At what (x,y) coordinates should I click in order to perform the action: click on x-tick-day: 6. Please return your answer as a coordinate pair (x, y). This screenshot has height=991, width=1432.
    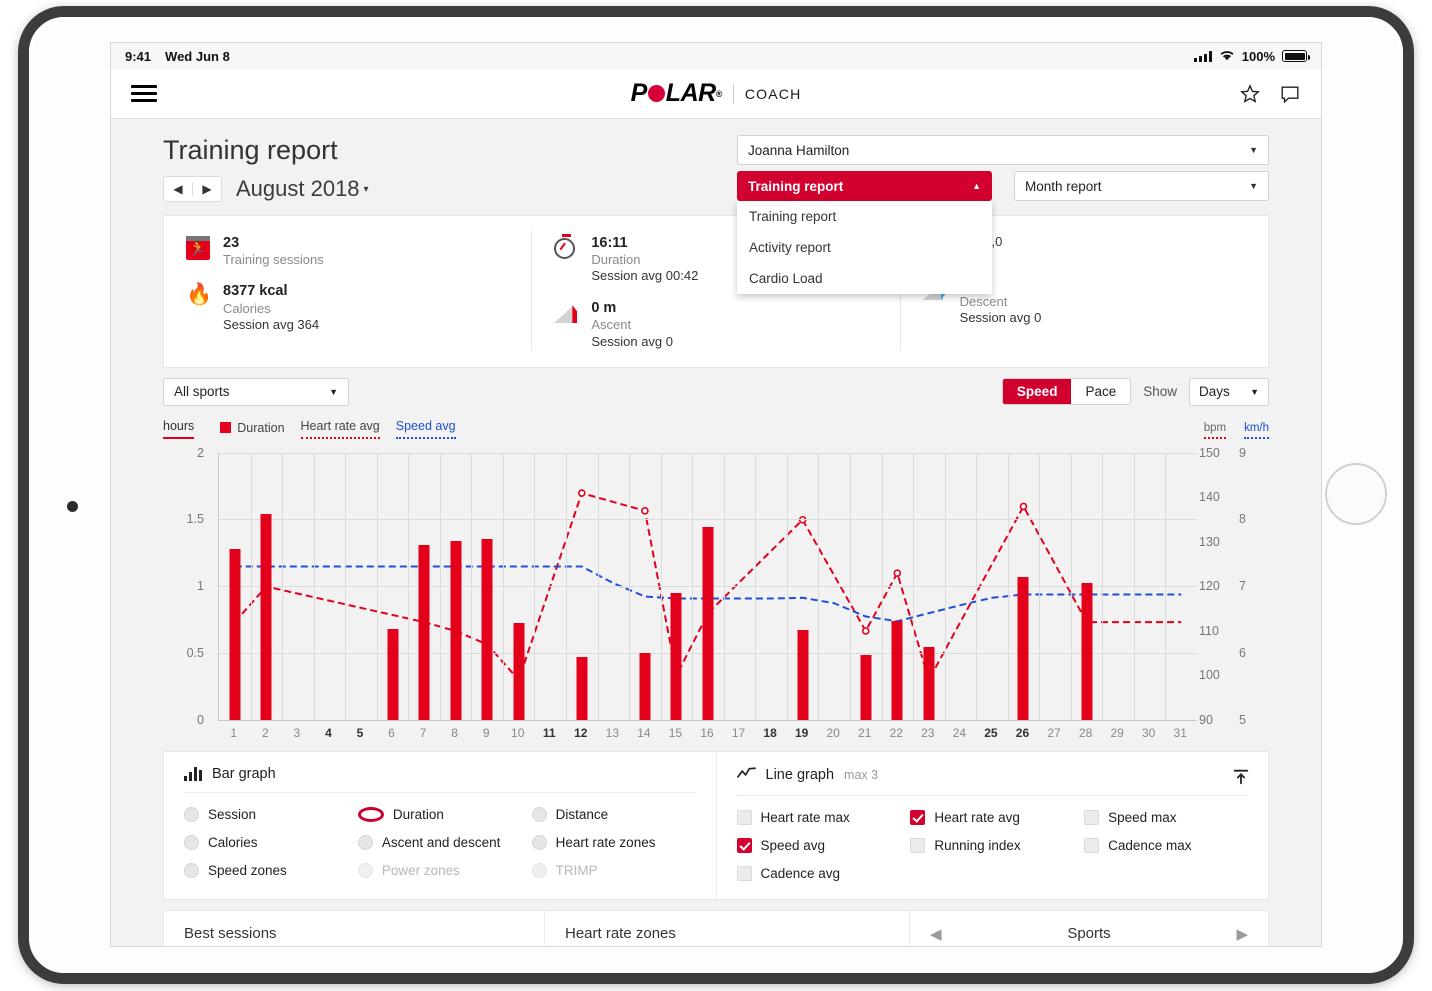
    Looking at the image, I should click on (391, 732).